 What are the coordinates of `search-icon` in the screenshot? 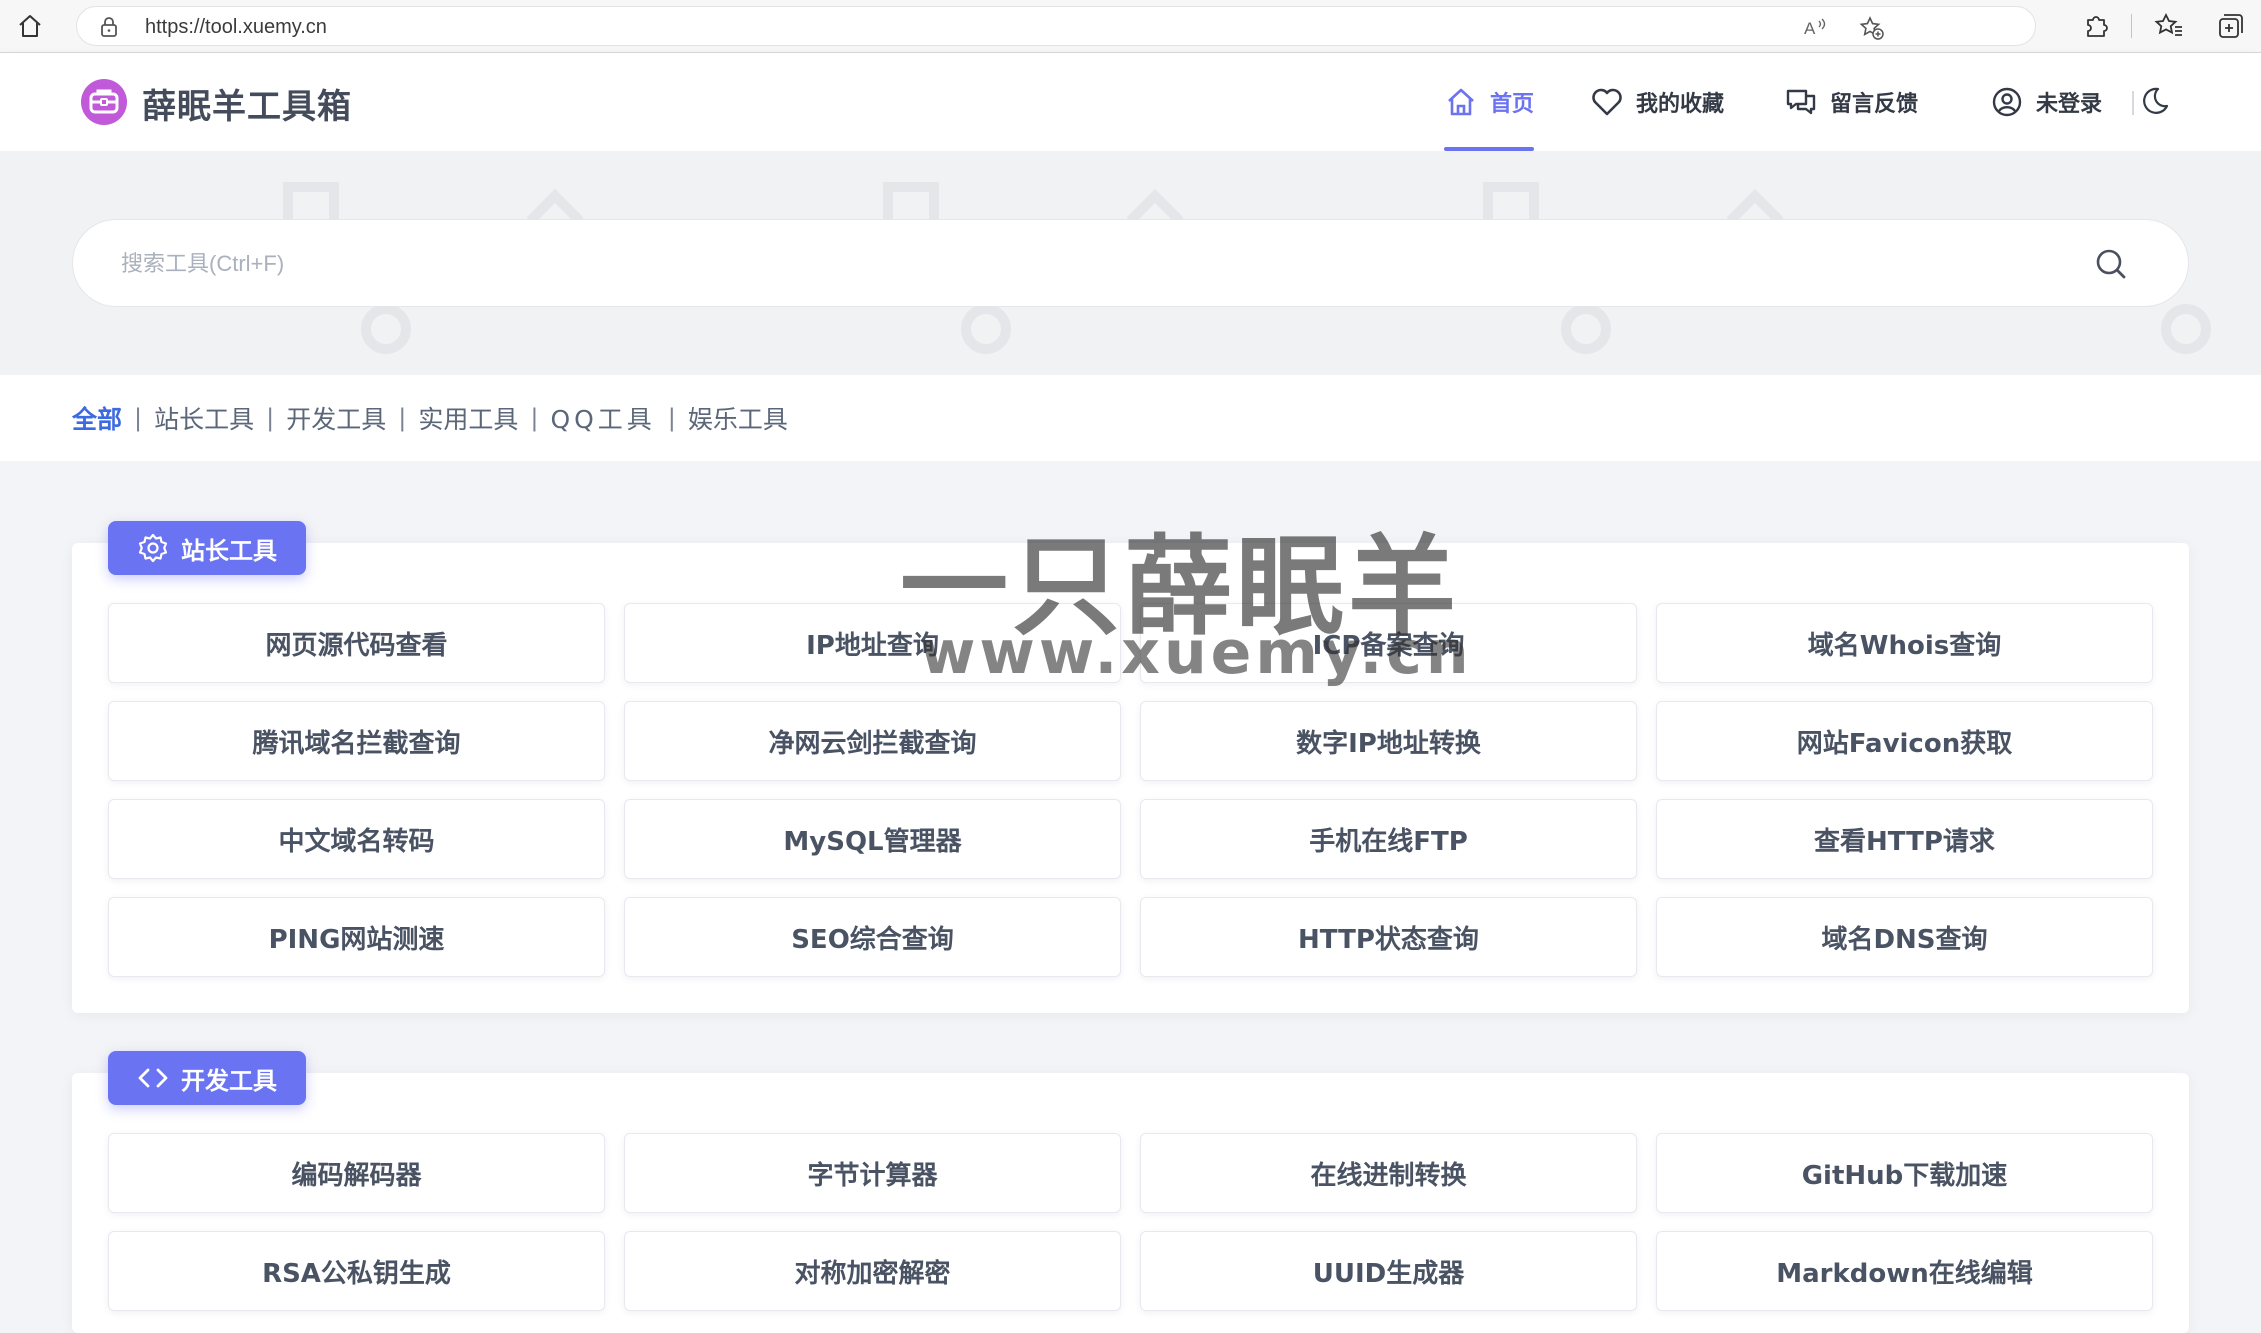 It's located at (2111, 264).